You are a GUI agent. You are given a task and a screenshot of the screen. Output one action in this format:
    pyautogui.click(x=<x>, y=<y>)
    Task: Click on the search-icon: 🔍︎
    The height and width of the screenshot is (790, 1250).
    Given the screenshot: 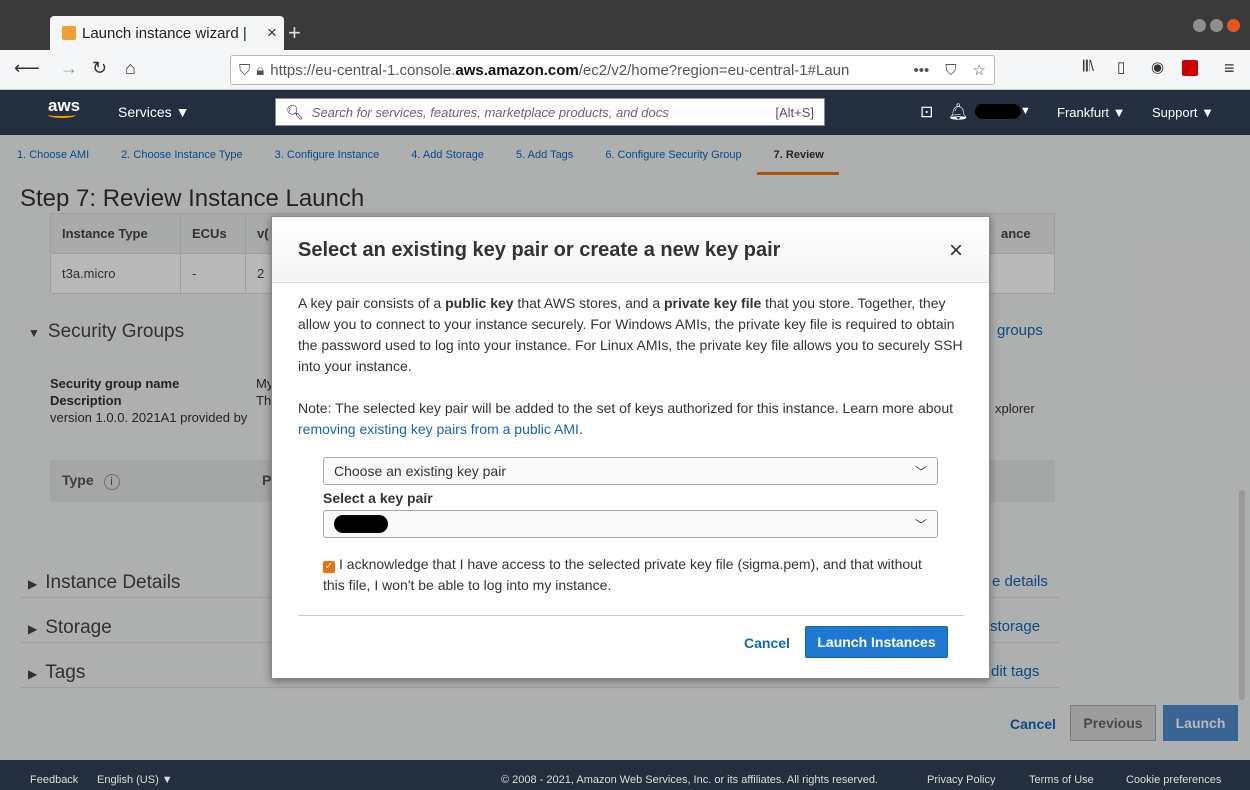 What is the action you would take?
    pyautogui.click(x=295, y=111)
    